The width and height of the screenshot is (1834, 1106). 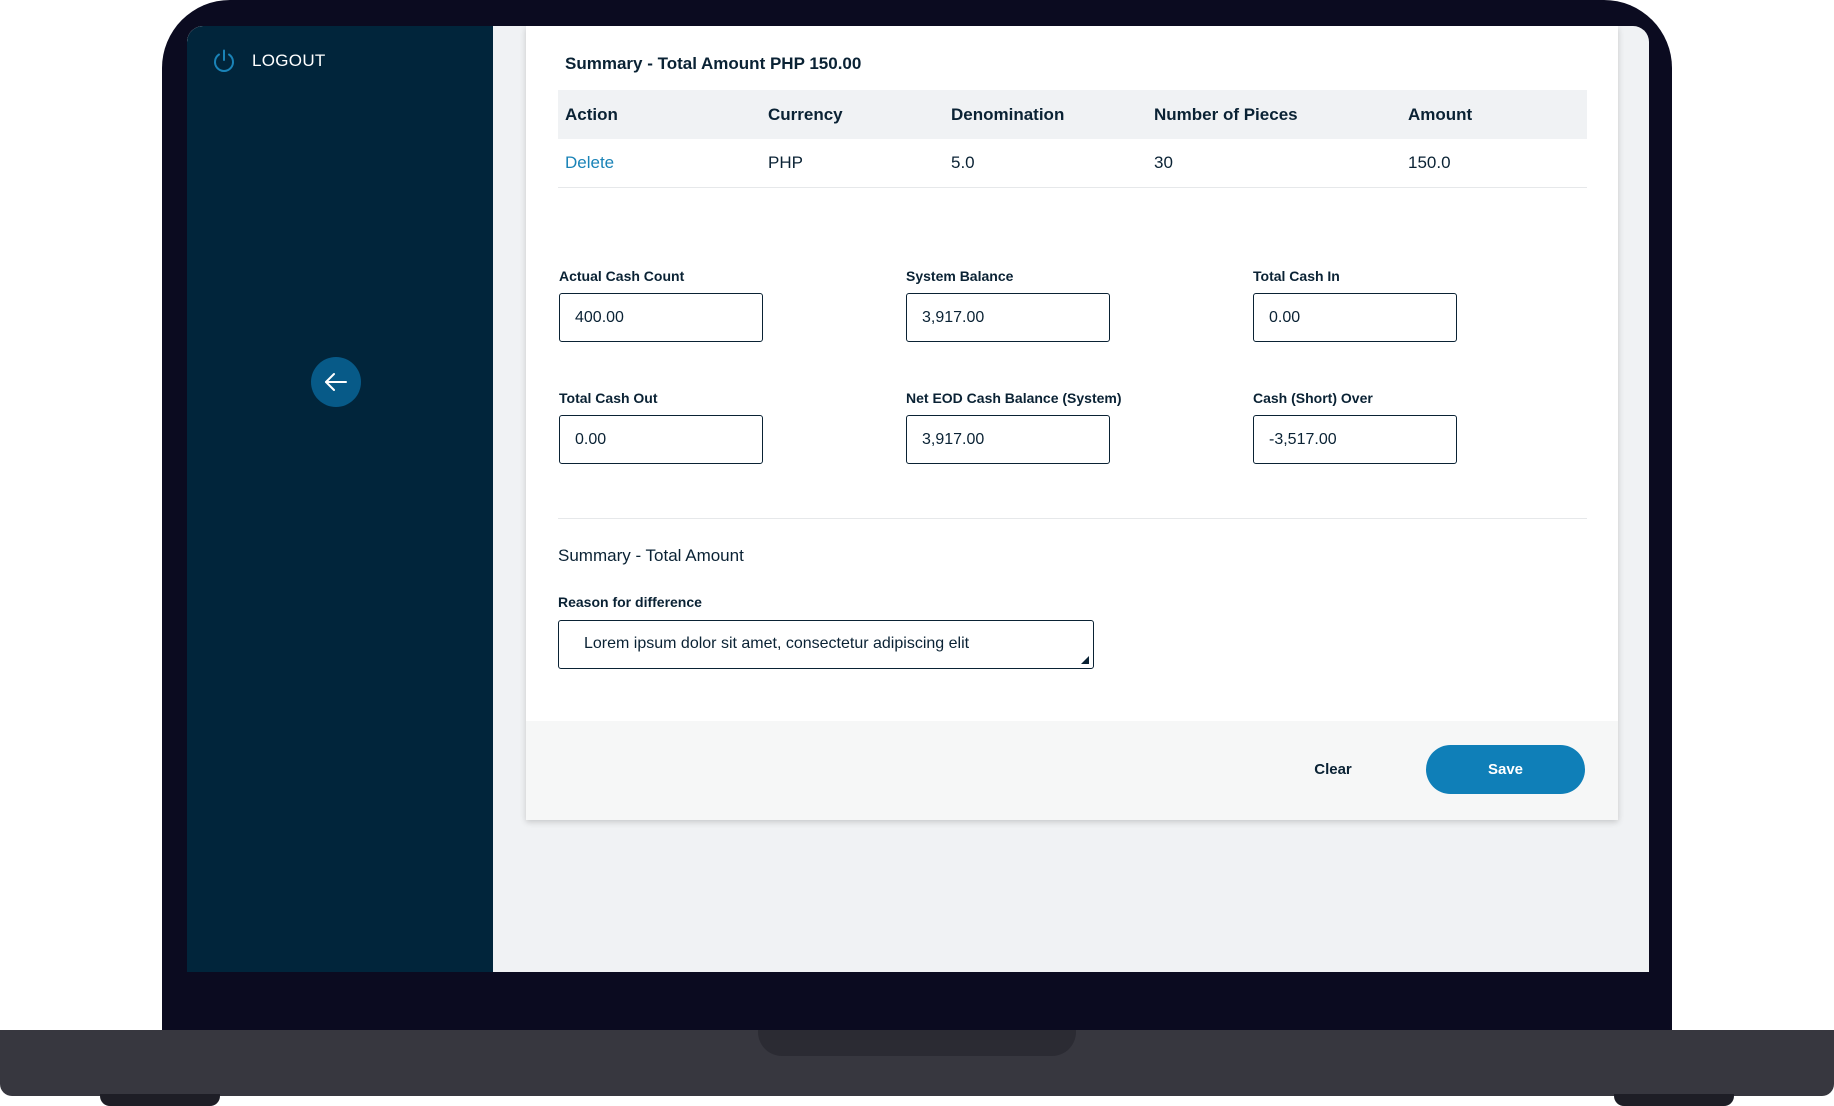 I want to click on logout-button: LOGOUT, so click(x=268, y=61).